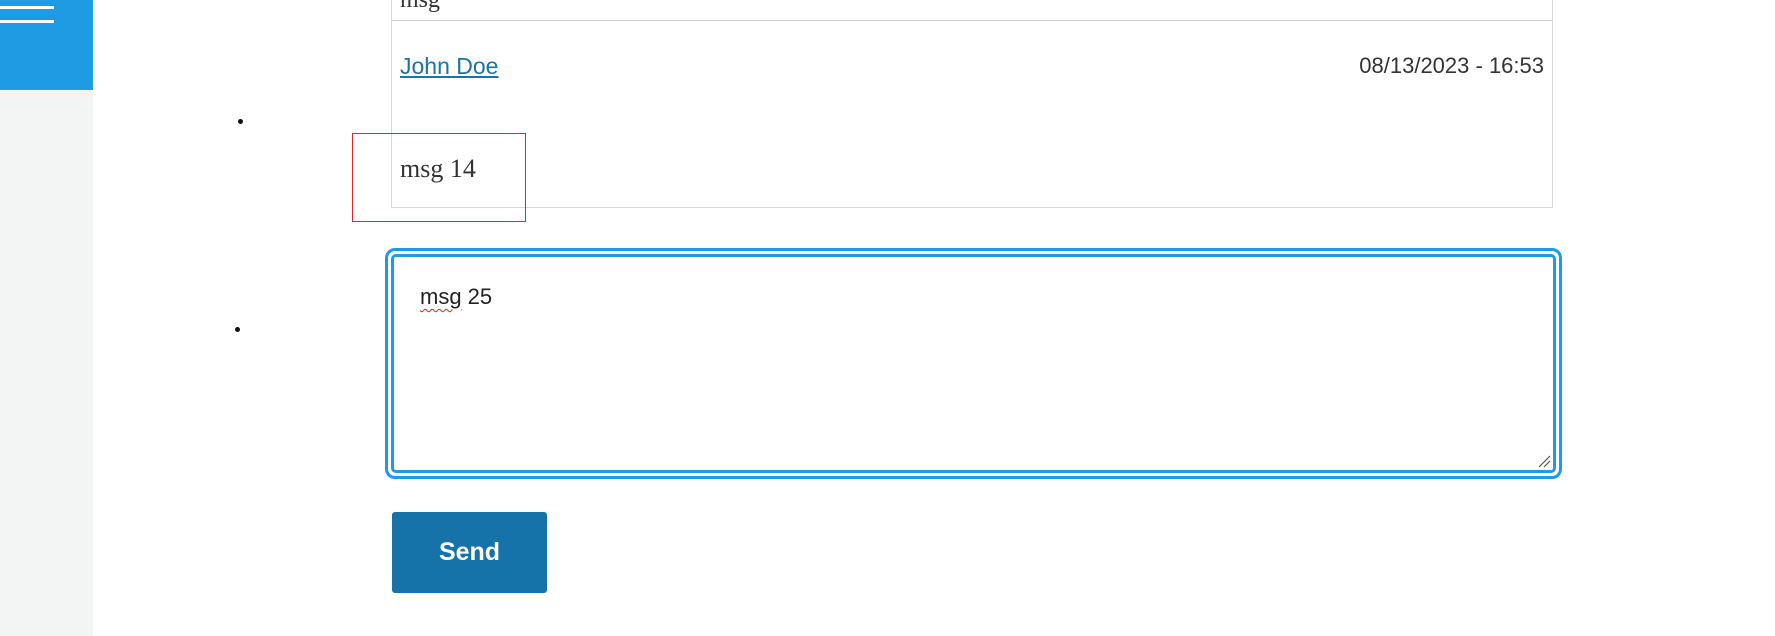 Image resolution: width=1775 pixels, height=636 pixels. I want to click on resize-handle-icon, so click(1544, 461).